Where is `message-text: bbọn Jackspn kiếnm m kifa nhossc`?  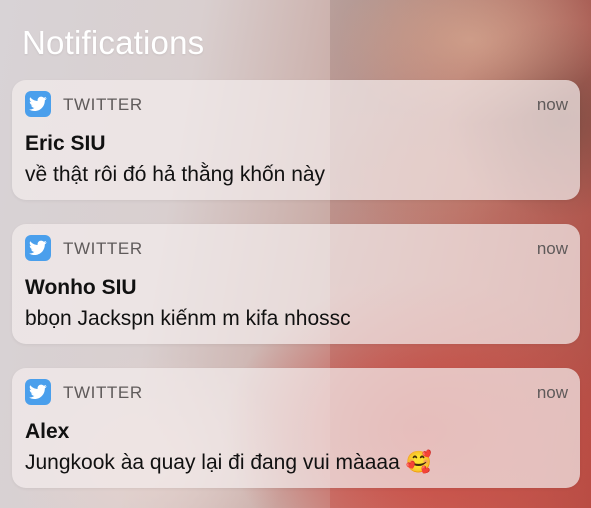 message-text: bbọn Jackspn kiếnm m kifa nhossc is located at coordinates (188, 318).